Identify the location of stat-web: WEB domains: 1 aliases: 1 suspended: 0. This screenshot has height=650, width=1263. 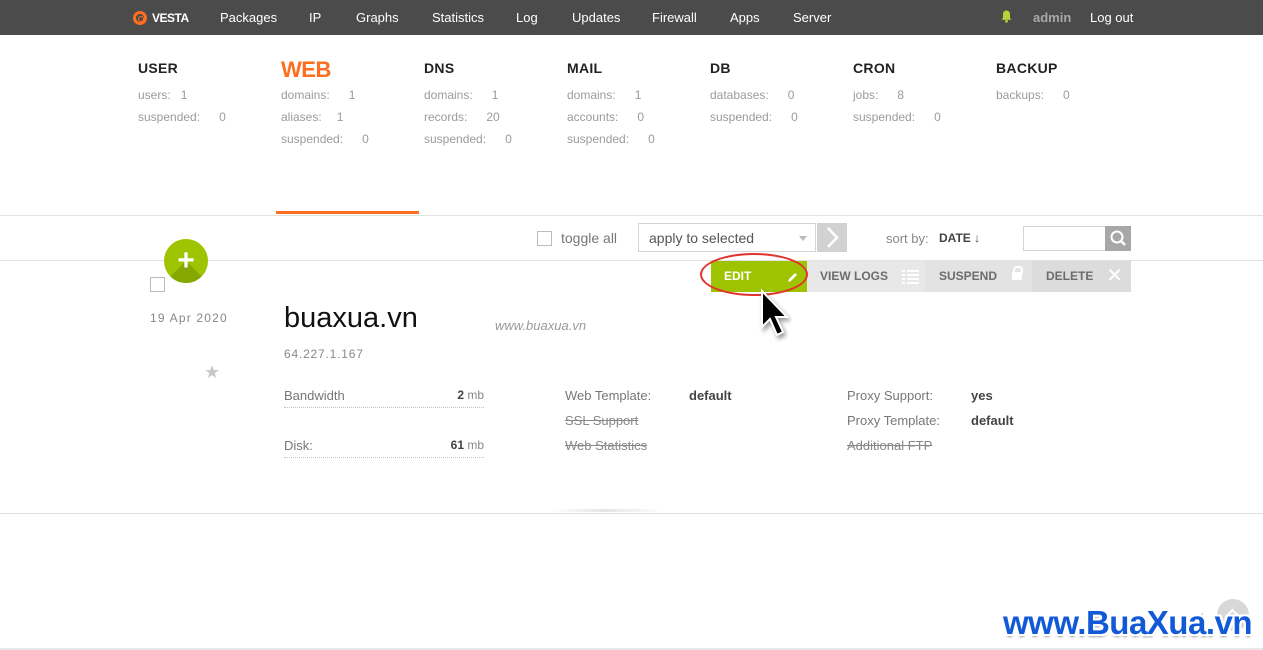
(325, 103).